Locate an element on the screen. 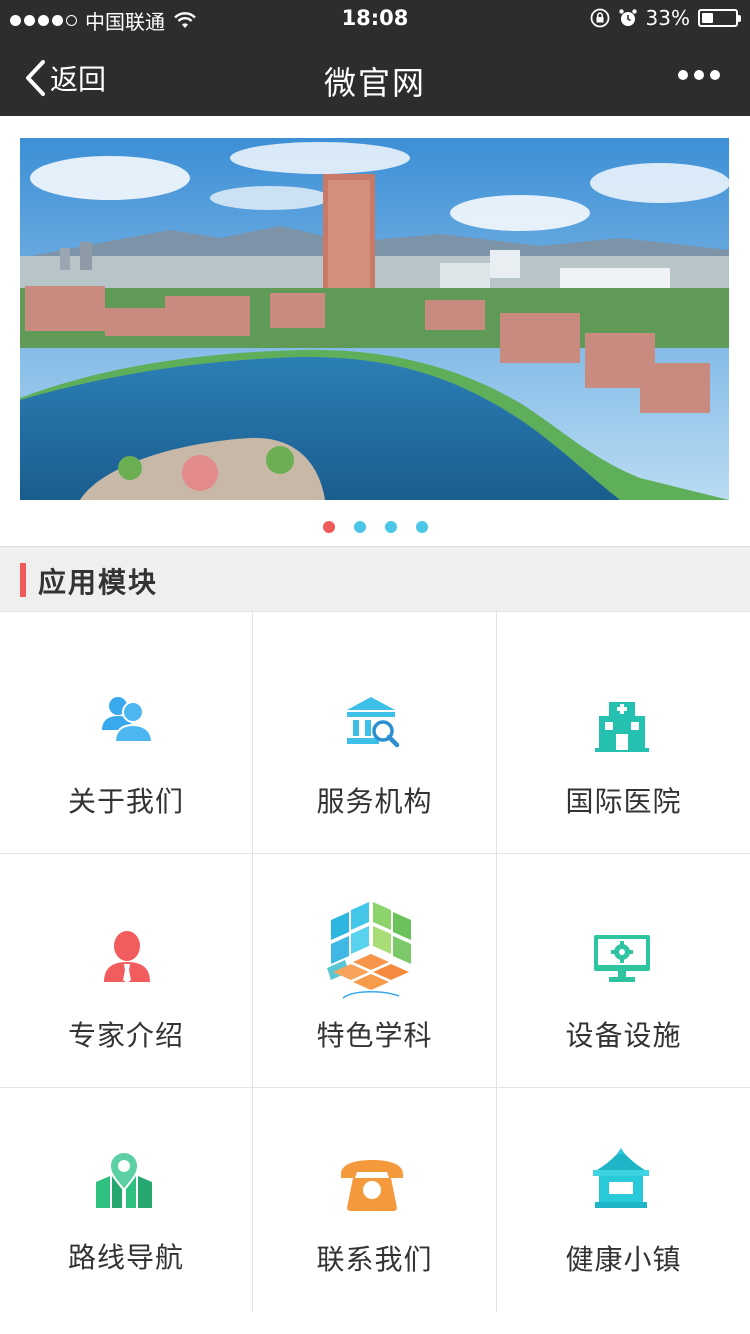 This screenshot has height=1334, width=750. status-bar: 中国联通 18:08 33% is located at coordinates (375, 20).